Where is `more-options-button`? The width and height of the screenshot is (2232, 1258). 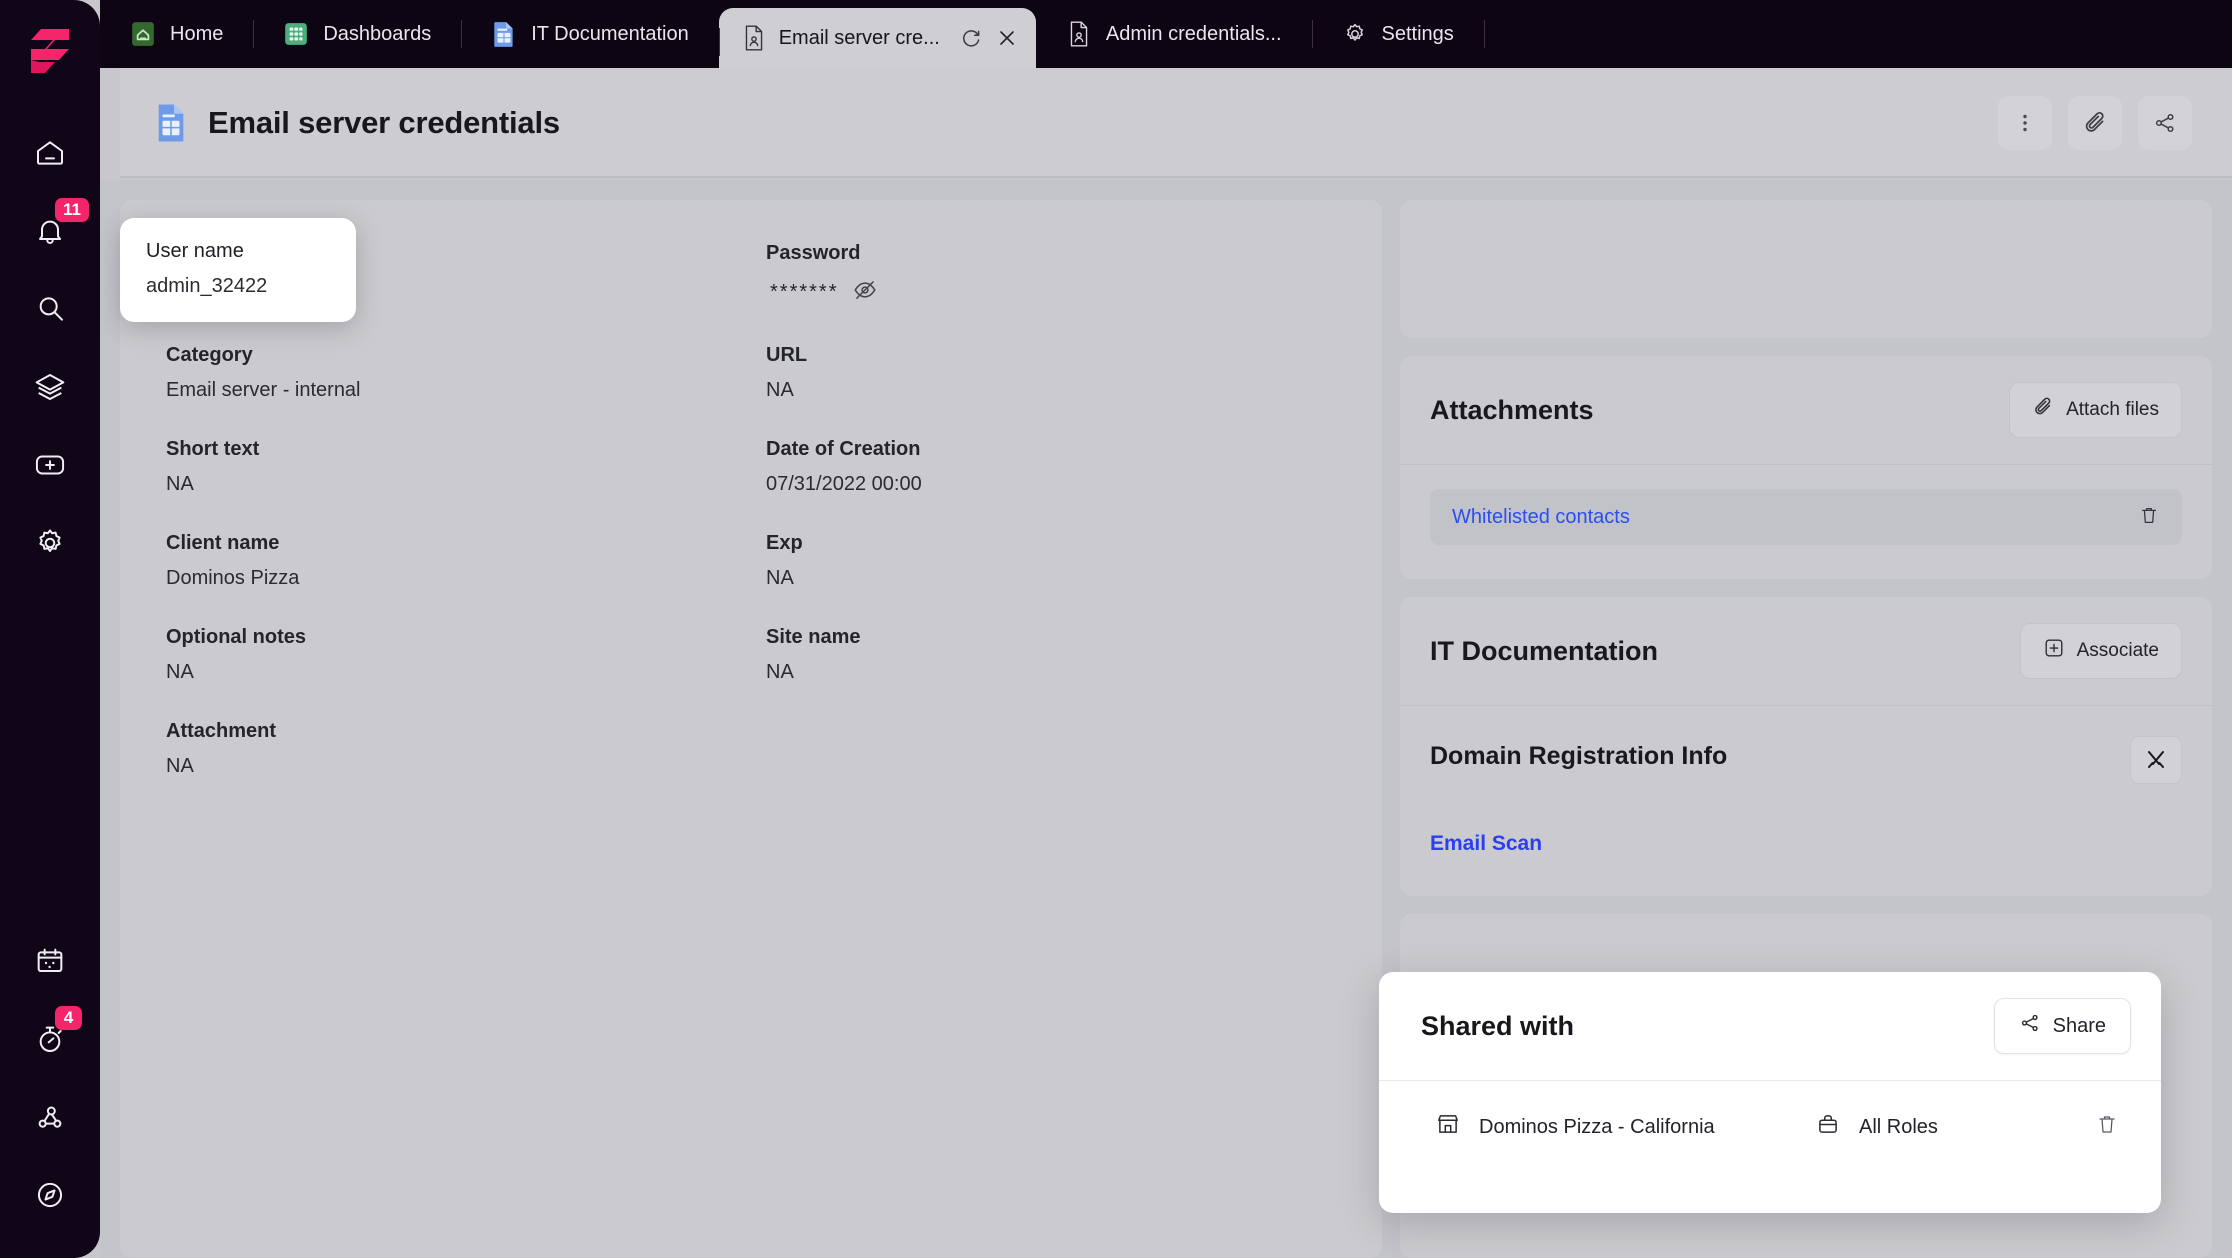
more-options-button is located at coordinates (2025, 123).